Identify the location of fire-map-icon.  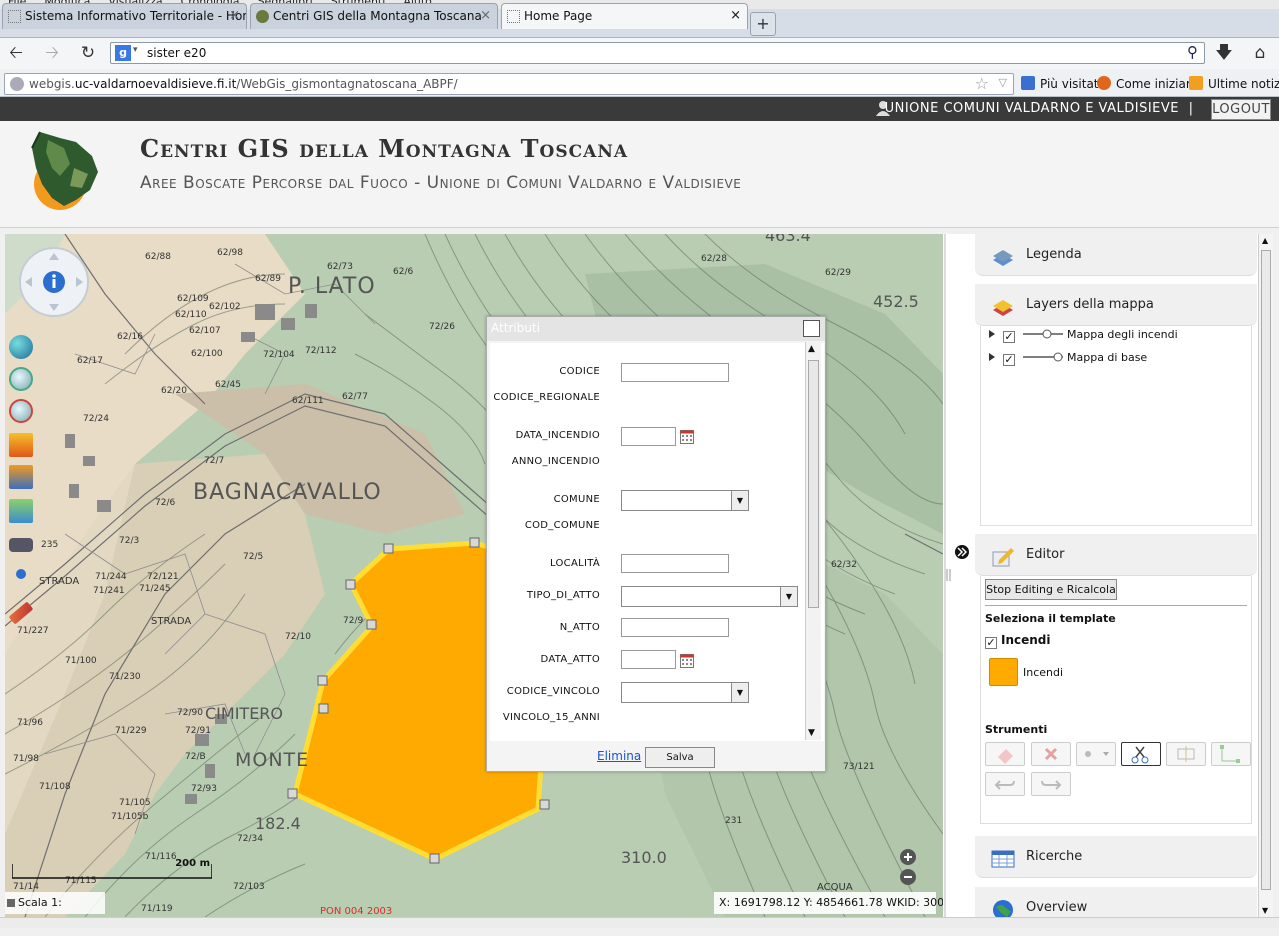
(21, 477).